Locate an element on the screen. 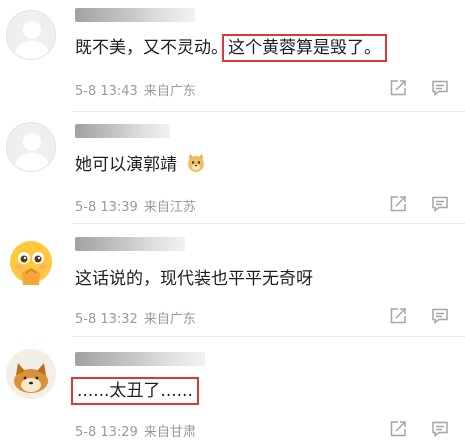 This screenshot has width=465, height=445. comment-date: 5-8 13:29 is located at coordinates (106, 432).